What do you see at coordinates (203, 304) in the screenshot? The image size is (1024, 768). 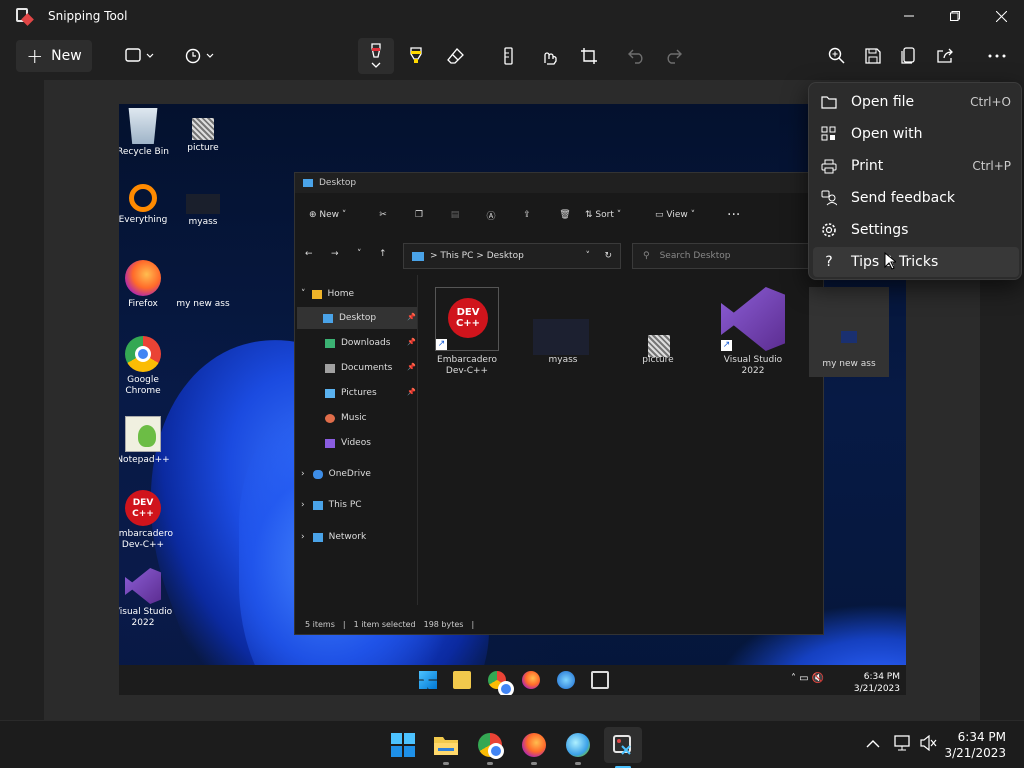 I see `desktop-icon-my-new-ass: my new ass` at bounding box center [203, 304].